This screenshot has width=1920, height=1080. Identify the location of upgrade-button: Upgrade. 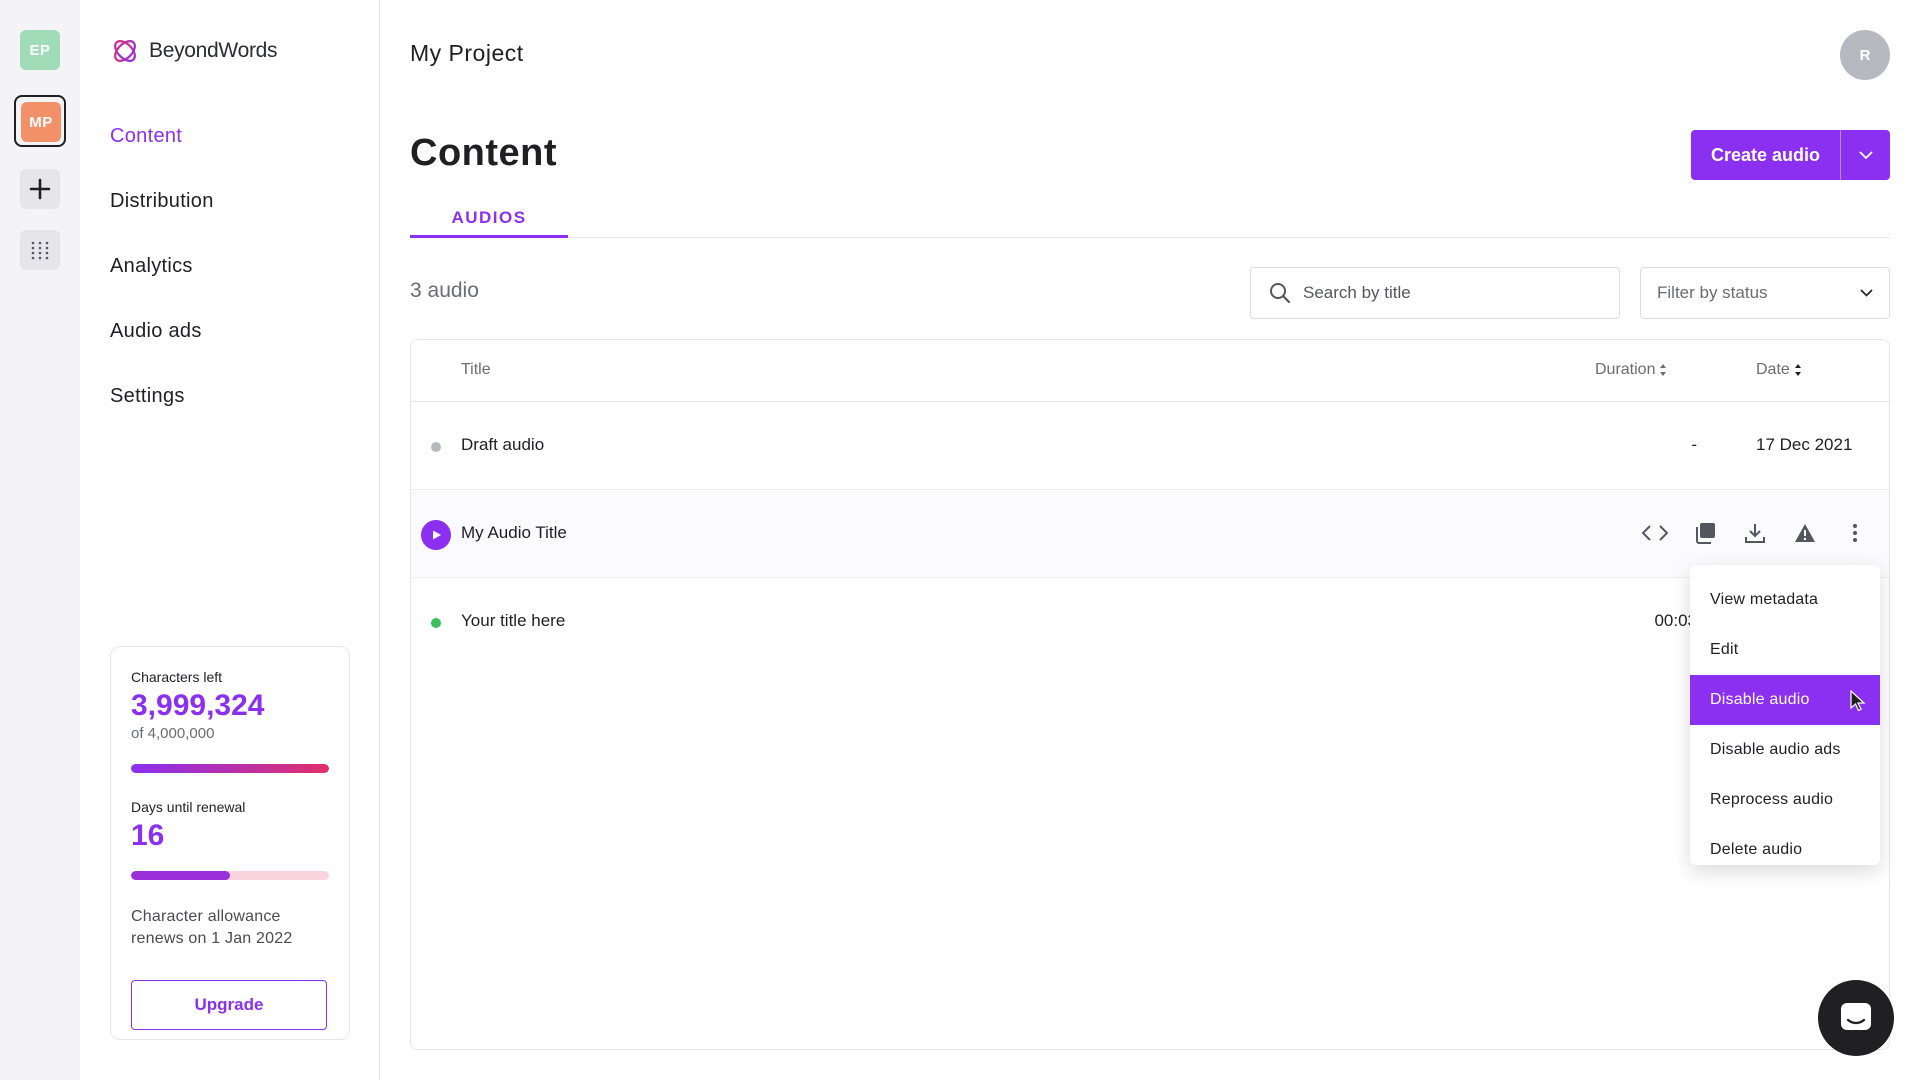
(229, 1005).